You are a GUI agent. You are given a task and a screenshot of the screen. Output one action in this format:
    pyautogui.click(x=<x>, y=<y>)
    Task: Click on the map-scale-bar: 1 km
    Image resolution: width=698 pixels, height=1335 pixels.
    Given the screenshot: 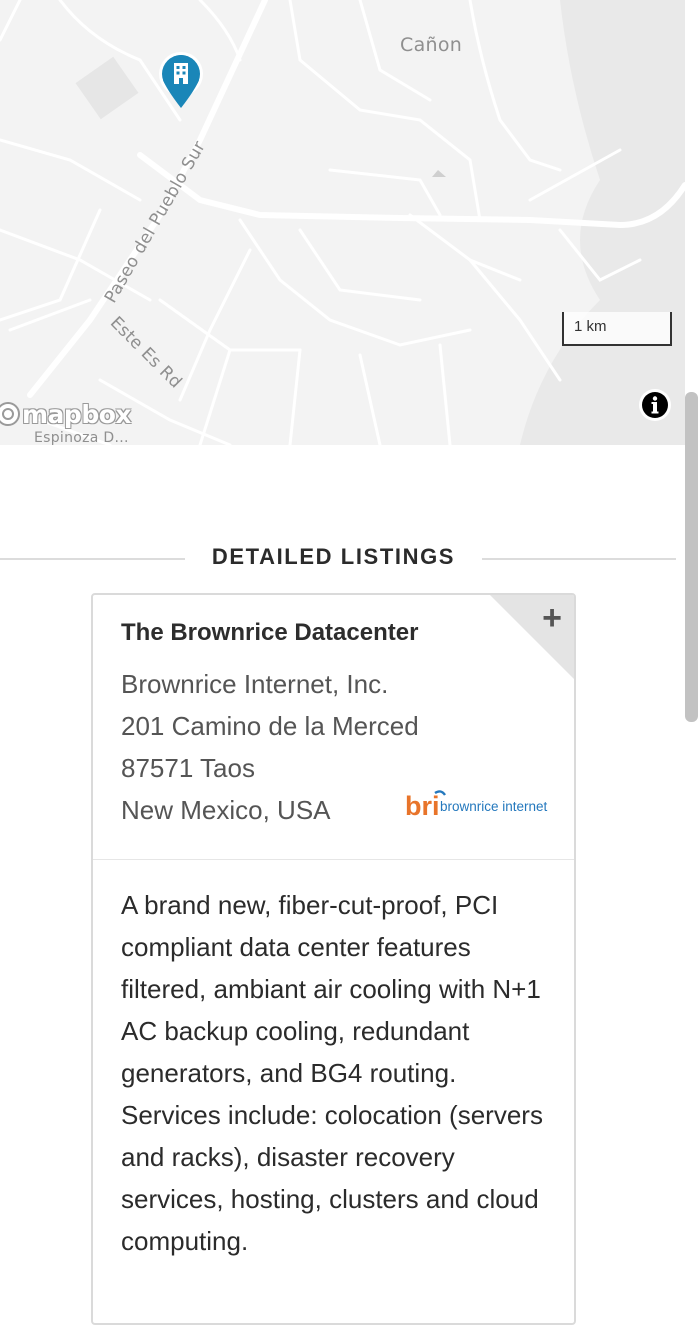 What is the action you would take?
    pyautogui.click(x=617, y=329)
    